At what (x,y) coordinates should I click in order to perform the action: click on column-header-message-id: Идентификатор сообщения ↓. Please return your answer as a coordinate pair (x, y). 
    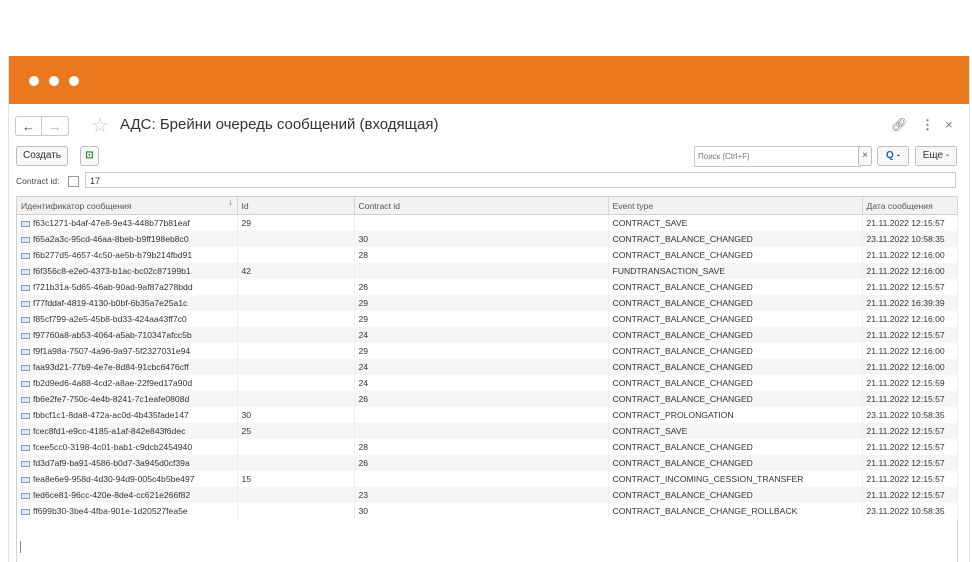
    Looking at the image, I should click on (127, 206).